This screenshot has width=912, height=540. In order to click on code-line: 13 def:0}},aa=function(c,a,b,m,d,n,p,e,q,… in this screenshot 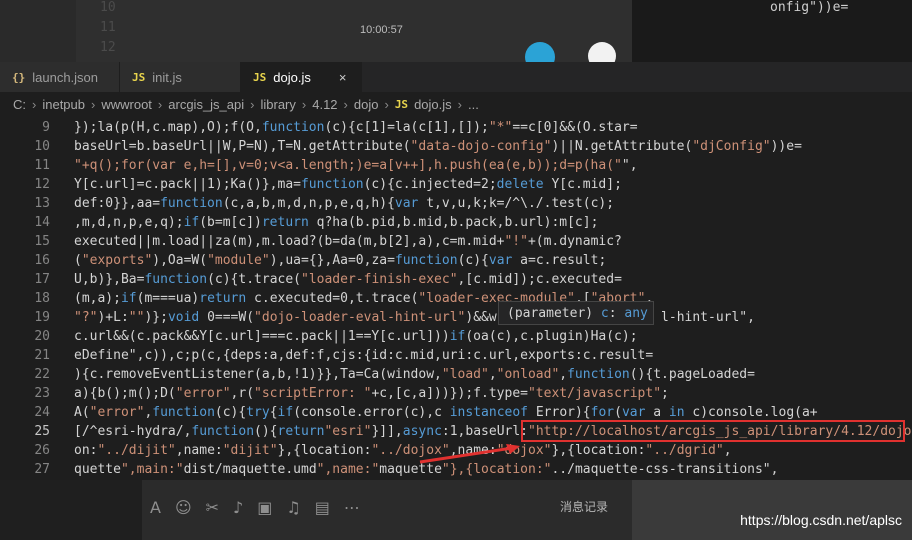, I will do `click(456, 203)`.